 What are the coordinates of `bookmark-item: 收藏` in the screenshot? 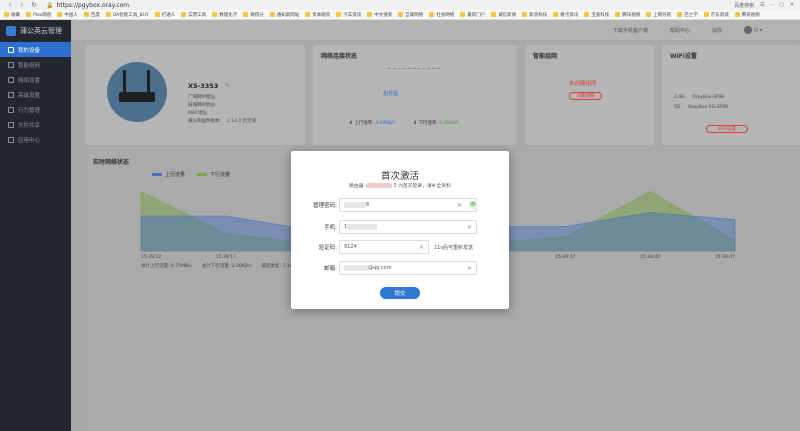 It's located at (12, 15).